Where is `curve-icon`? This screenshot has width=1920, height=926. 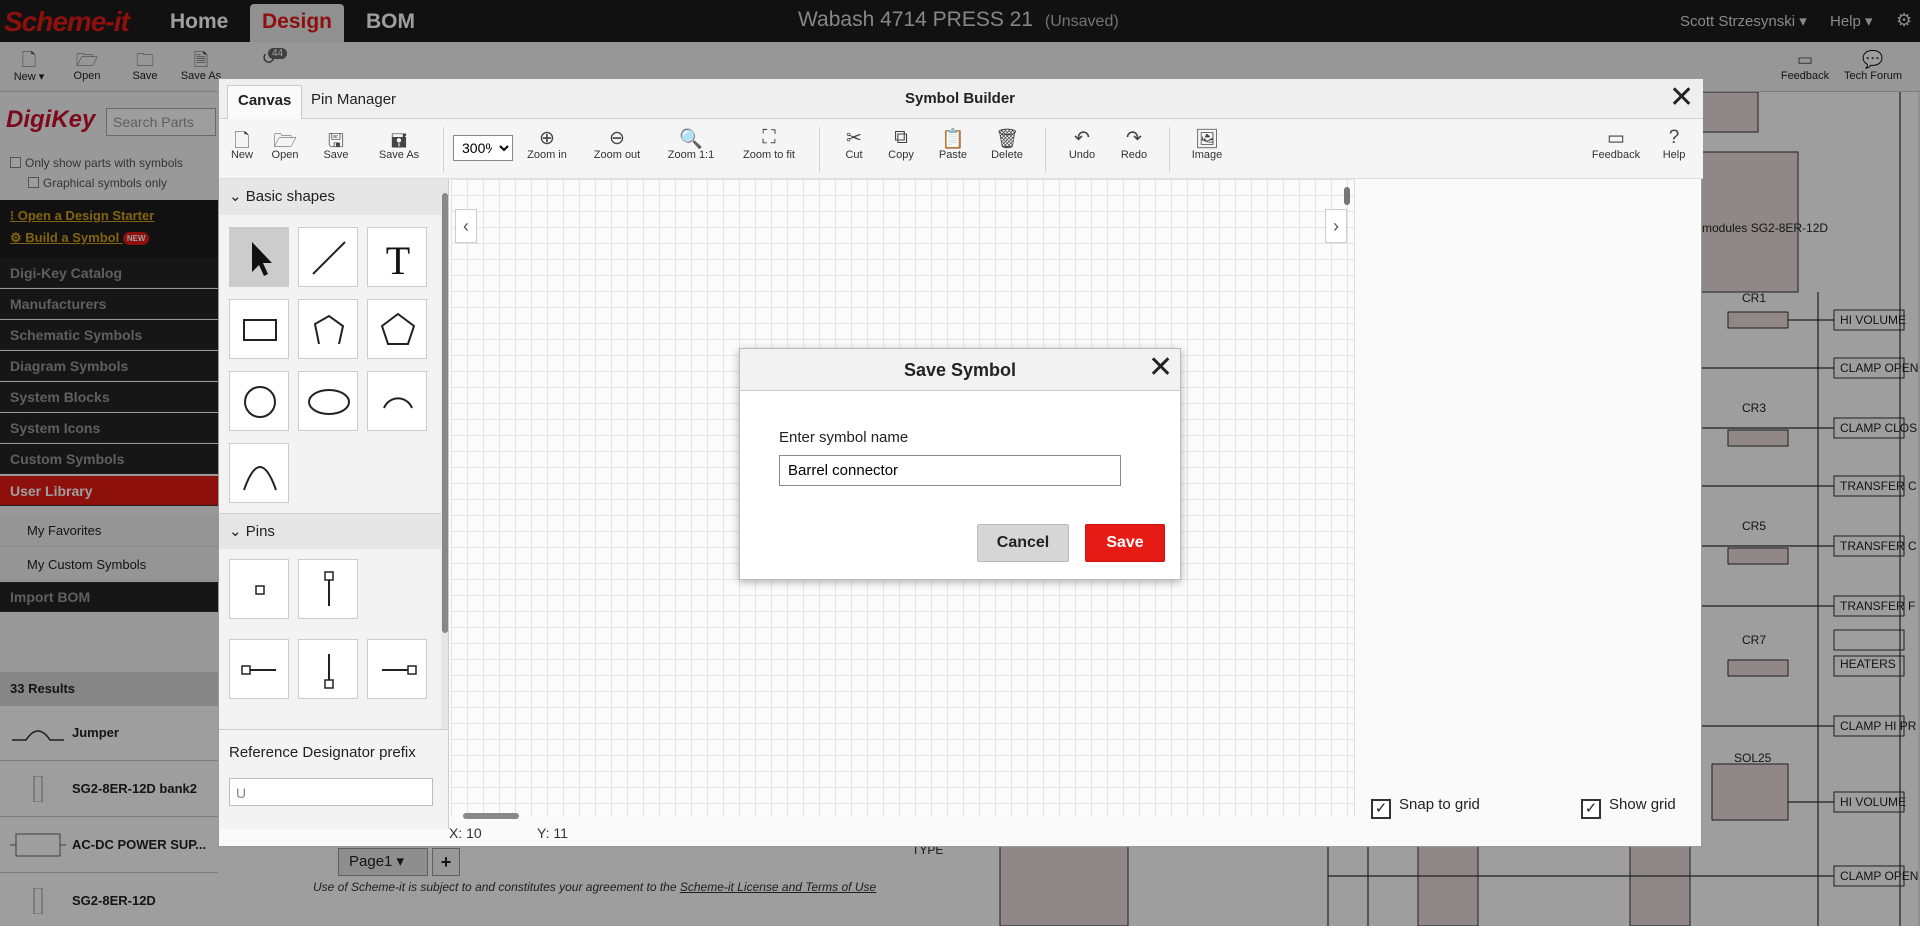 curve-icon is located at coordinates (260, 478).